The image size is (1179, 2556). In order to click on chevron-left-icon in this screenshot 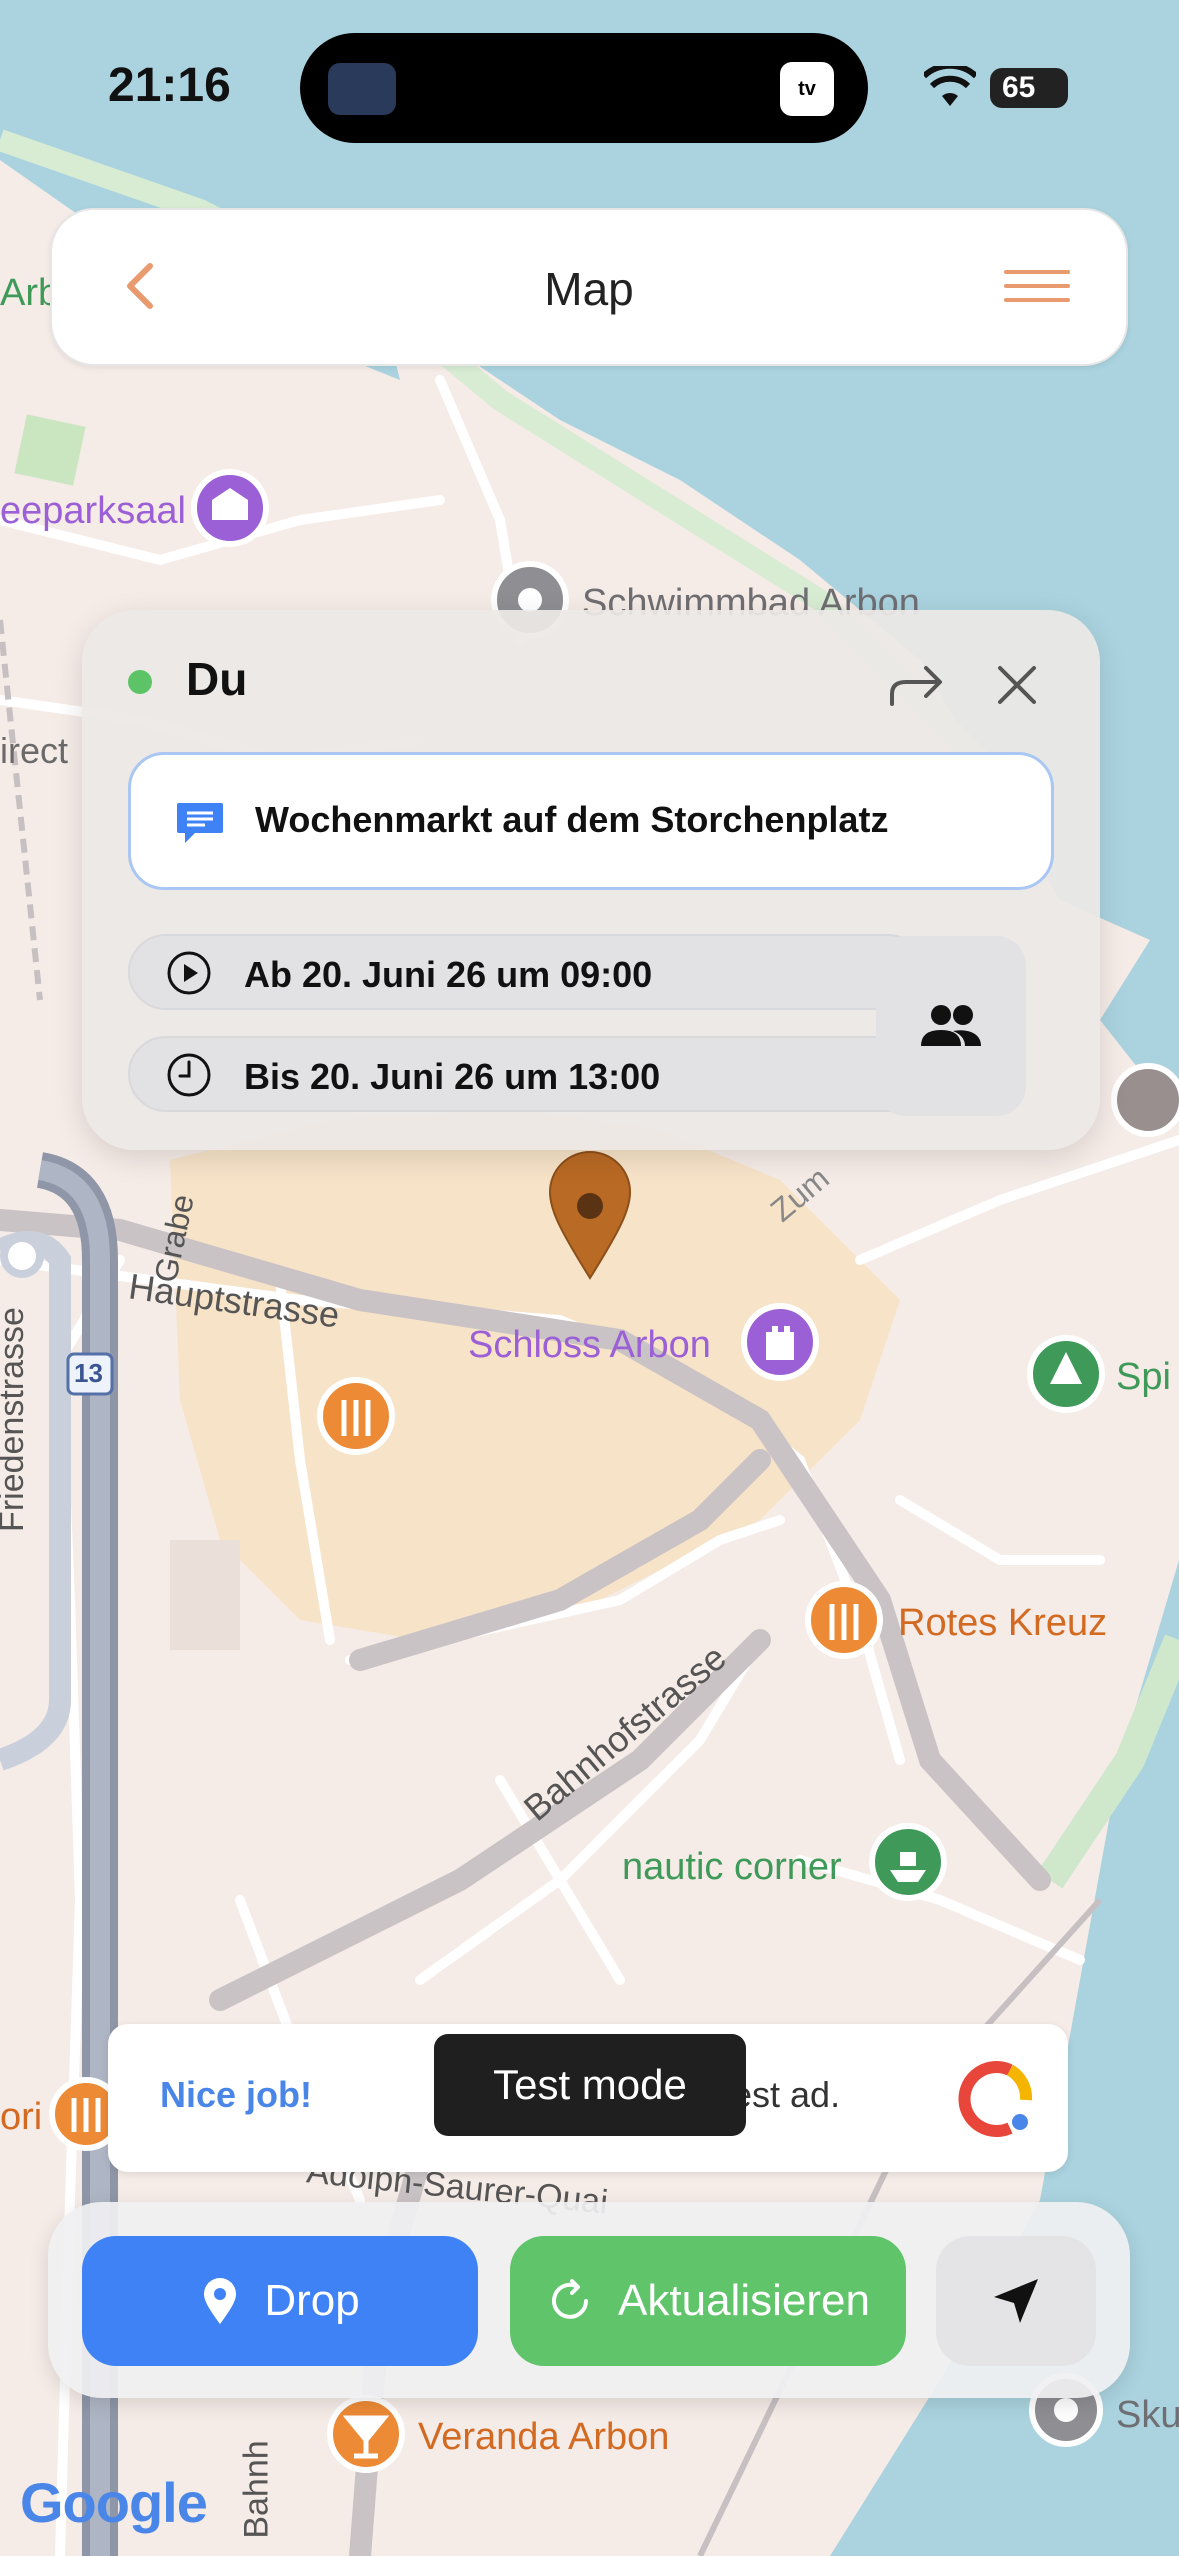, I will do `click(140, 286)`.